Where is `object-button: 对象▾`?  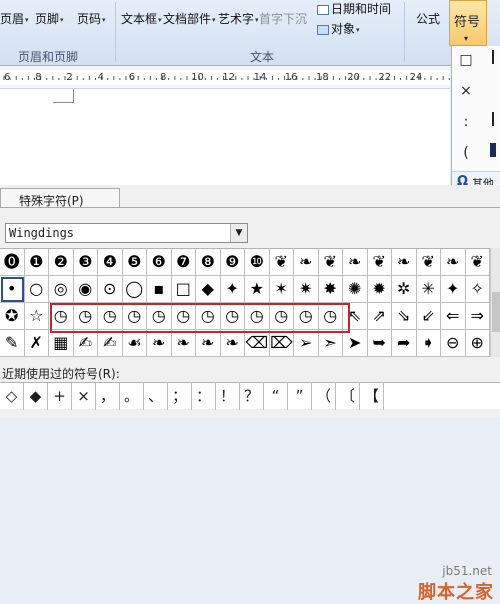 object-button: 对象▾ is located at coordinates (338, 28).